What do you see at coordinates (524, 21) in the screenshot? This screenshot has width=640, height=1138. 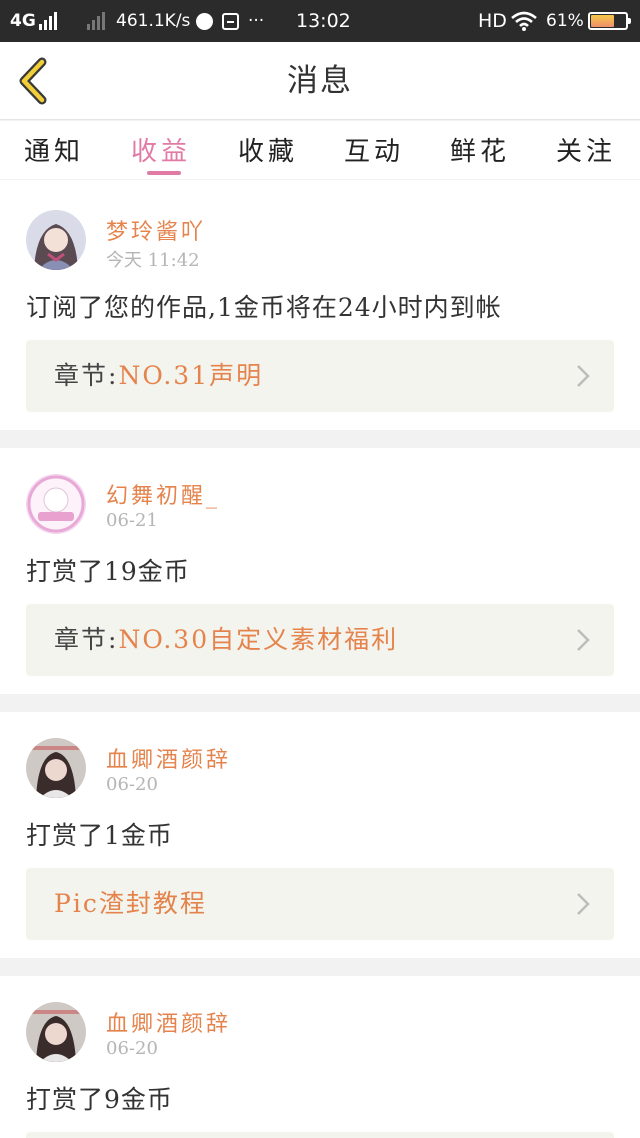 I see `wifi-icon` at bounding box center [524, 21].